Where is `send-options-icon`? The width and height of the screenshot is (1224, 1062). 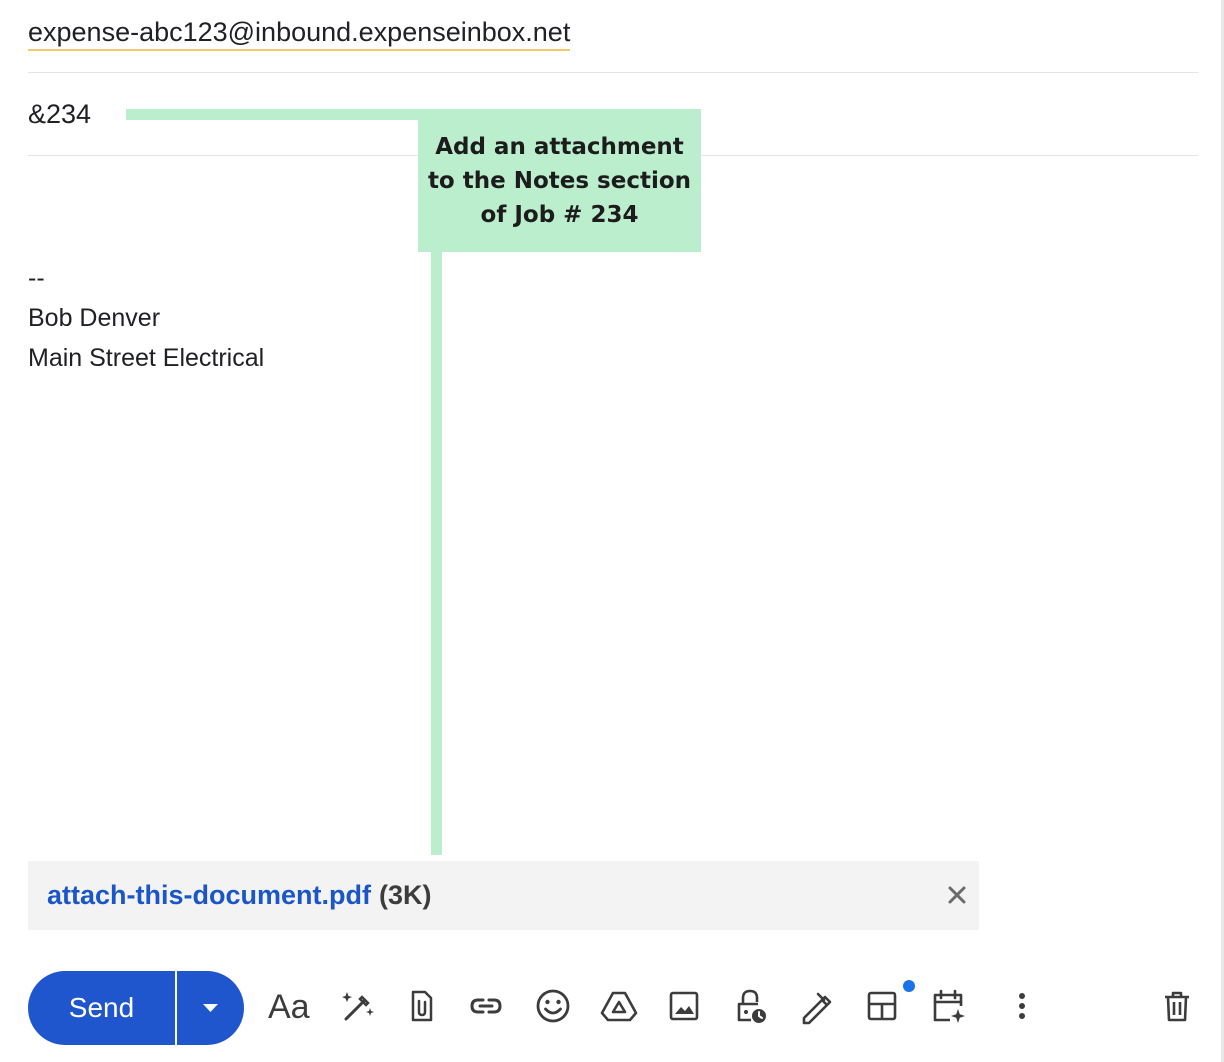 send-options-icon is located at coordinates (210, 1008).